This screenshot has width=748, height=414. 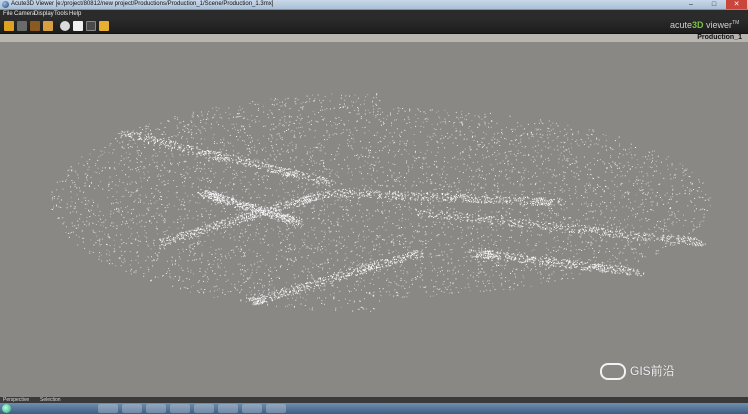 What do you see at coordinates (5, 4) in the screenshot?
I see `app-icon` at bounding box center [5, 4].